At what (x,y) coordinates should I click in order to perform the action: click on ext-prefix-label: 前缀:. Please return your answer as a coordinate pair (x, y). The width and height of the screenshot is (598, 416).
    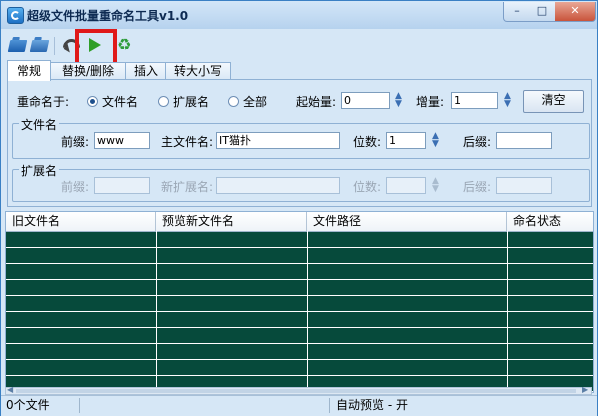
    Looking at the image, I should click on (75, 187).